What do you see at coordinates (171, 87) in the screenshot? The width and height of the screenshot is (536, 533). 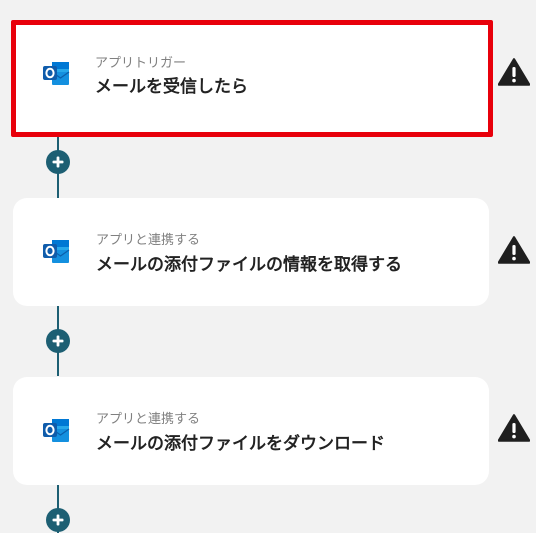 I see `step-title: メールを受信したら` at bounding box center [171, 87].